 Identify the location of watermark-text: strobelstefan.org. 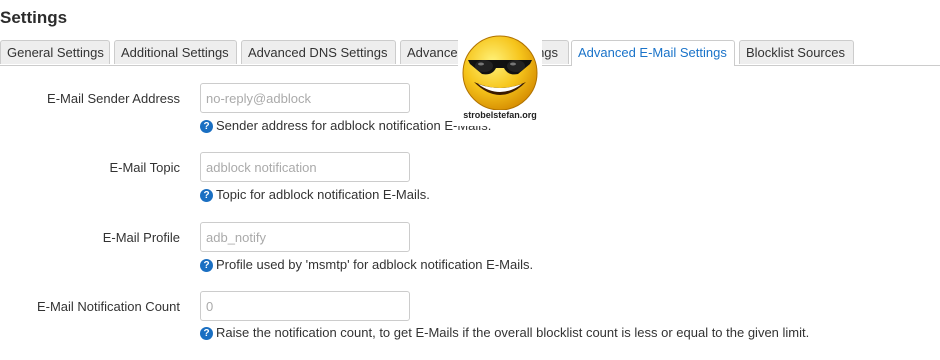
(500, 115).